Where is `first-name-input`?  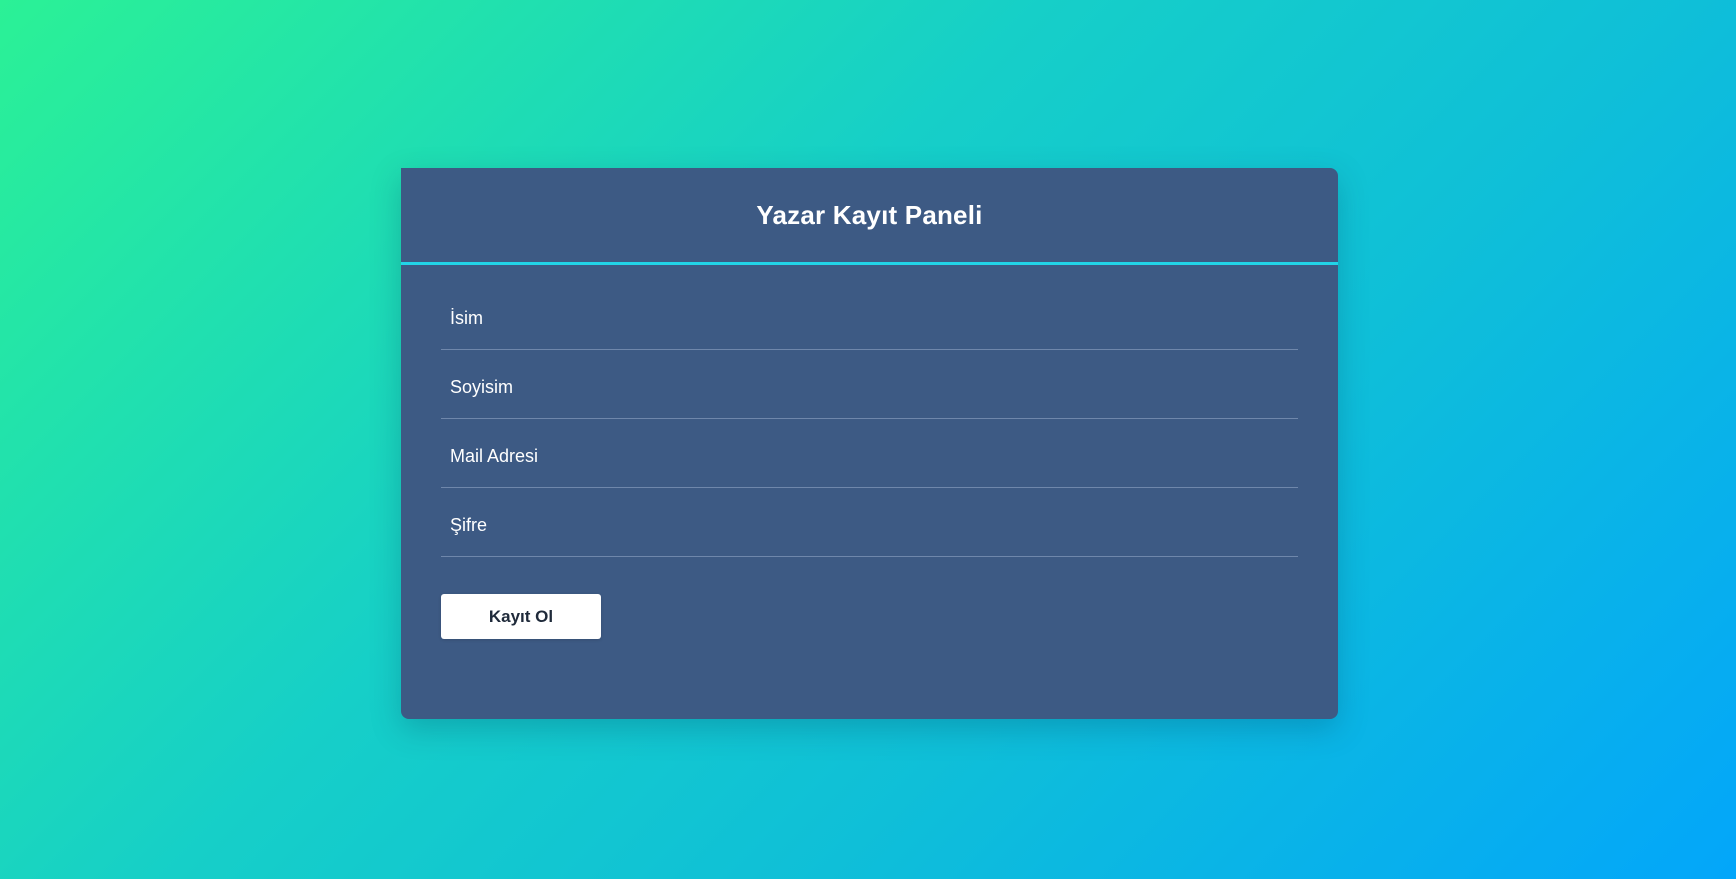
first-name-input is located at coordinates (869, 318).